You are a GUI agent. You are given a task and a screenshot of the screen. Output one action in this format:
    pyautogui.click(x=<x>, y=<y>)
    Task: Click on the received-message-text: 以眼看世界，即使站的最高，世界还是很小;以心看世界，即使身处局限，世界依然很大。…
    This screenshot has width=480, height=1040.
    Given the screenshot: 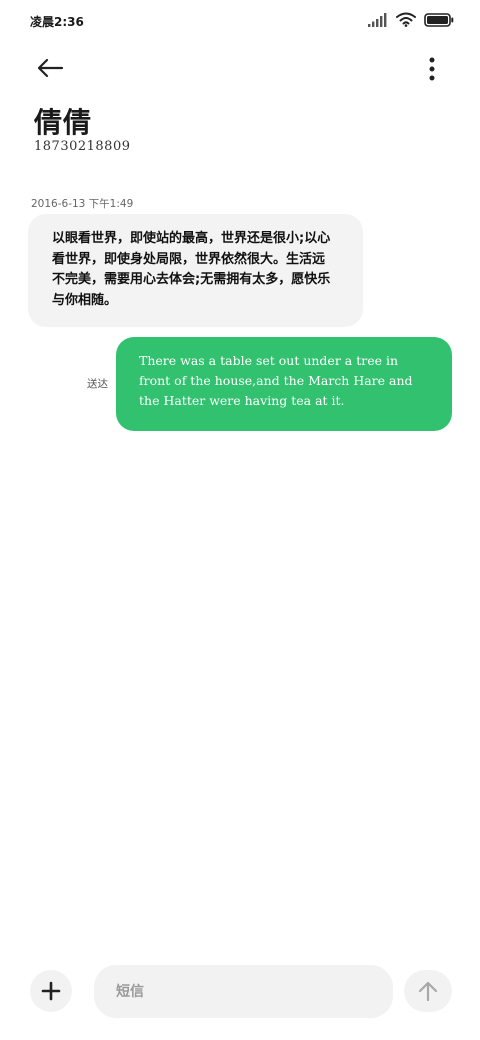 What is the action you would take?
    pyautogui.click(x=191, y=269)
    